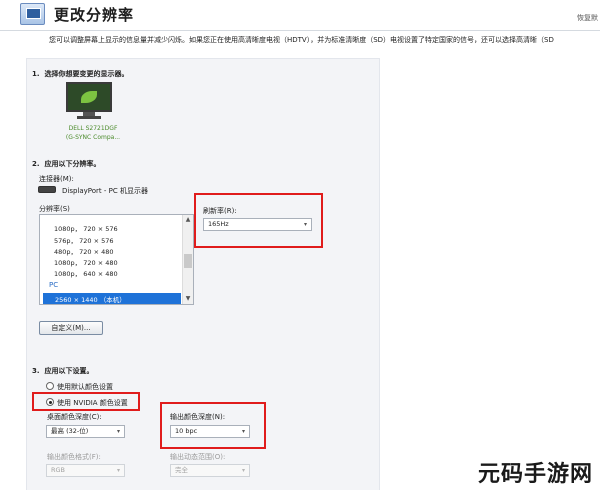 Image resolution: width=600 pixels, height=490 pixels. Describe the element at coordinates (198, 457) in the screenshot. I see `dynamic-range-label: 输出动态范围(O):` at that location.